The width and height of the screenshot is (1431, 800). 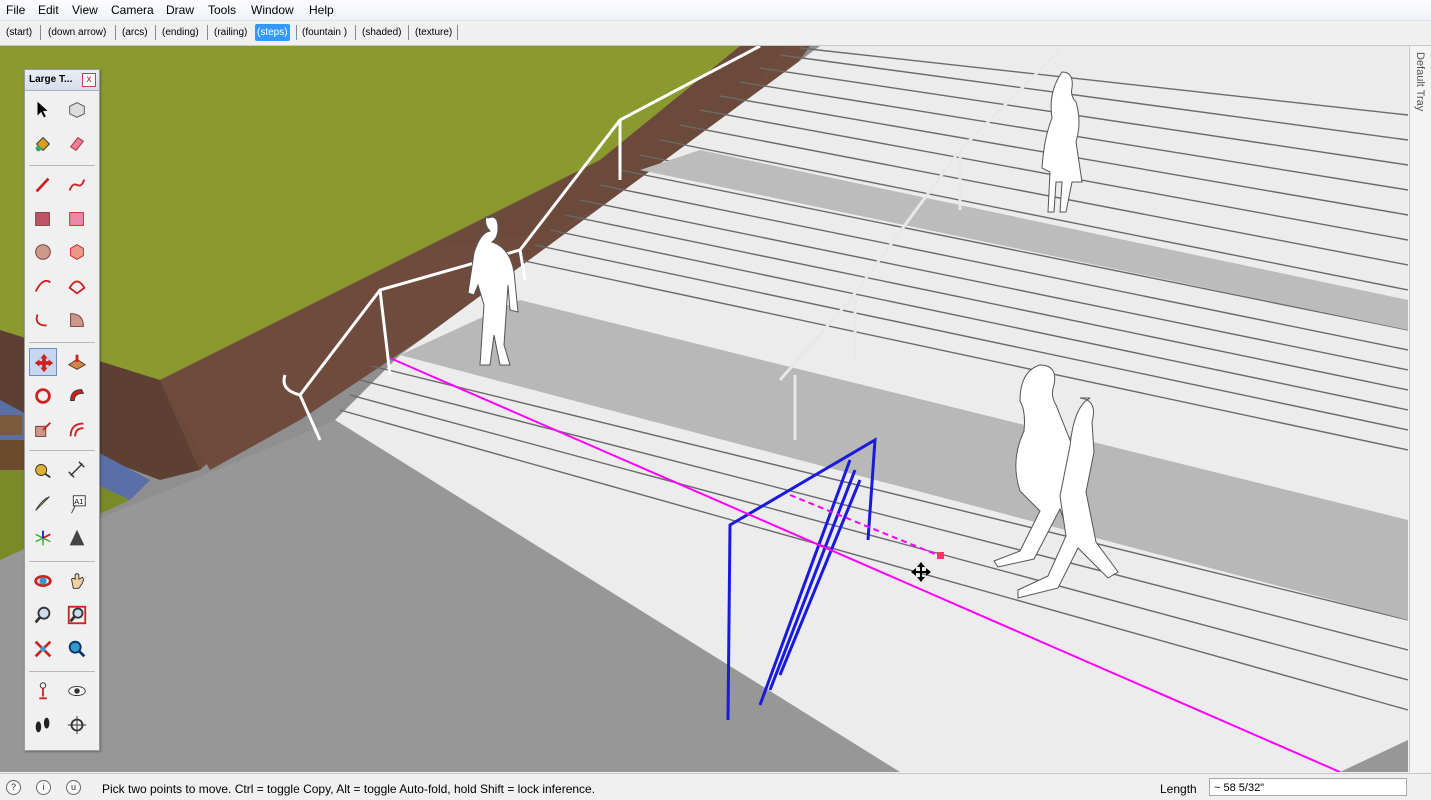 I want to click on previous-view-tool-icon, so click(x=77, y=649).